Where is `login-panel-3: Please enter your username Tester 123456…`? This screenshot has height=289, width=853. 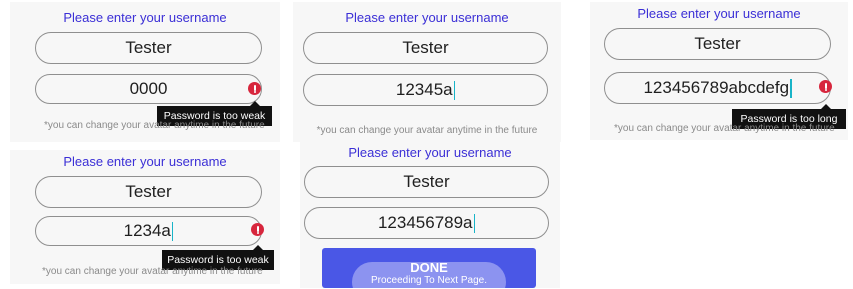
login-panel-3: Please enter your username Tester 123456… is located at coordinates (719, 71).